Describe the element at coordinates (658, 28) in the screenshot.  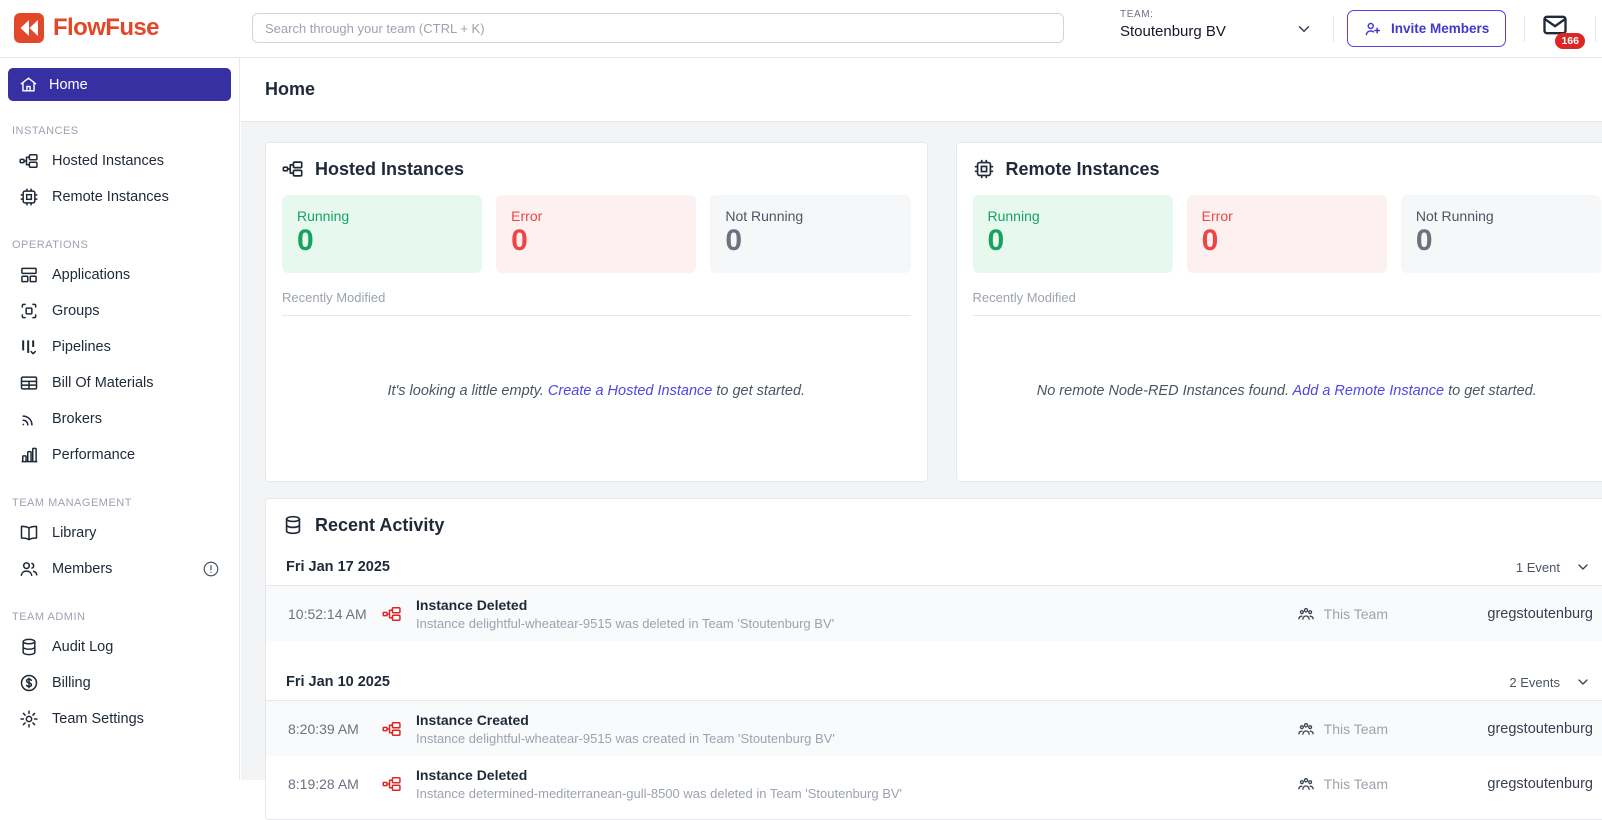
I see `search-input` at that location.